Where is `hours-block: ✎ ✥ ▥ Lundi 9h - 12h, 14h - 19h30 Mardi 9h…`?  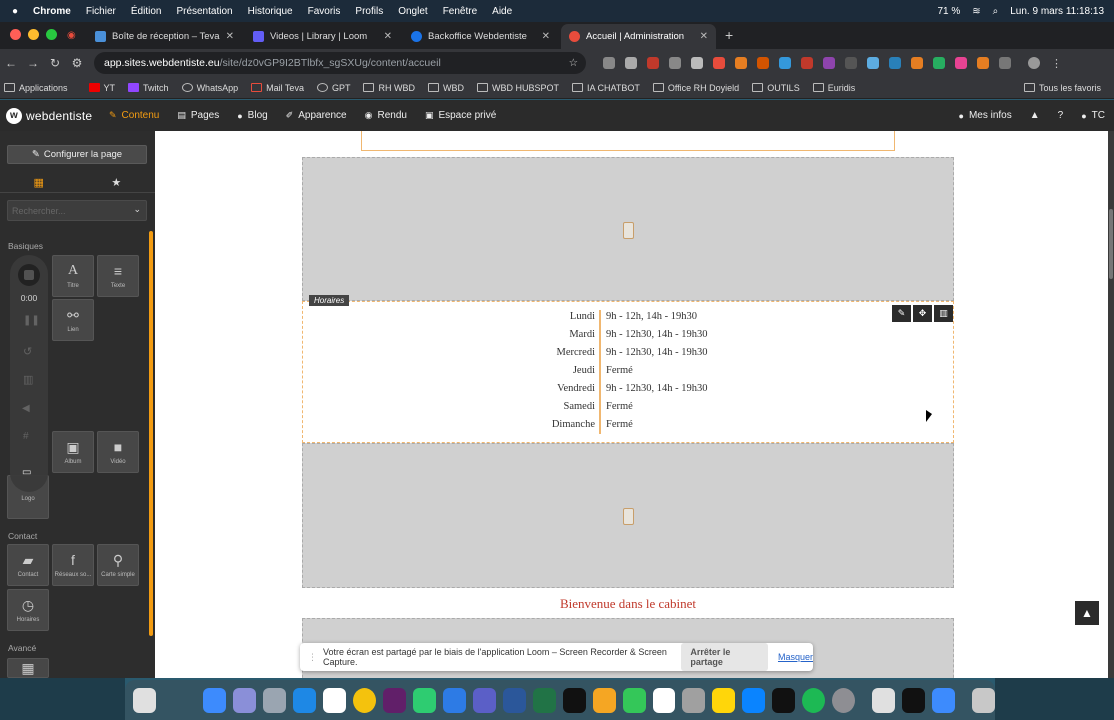
hours-block: ✎ ✥ ▥ Lundi 9h - 12h, 14h - 19h30 Mardi 9h… is located at coordinates (628, 372).